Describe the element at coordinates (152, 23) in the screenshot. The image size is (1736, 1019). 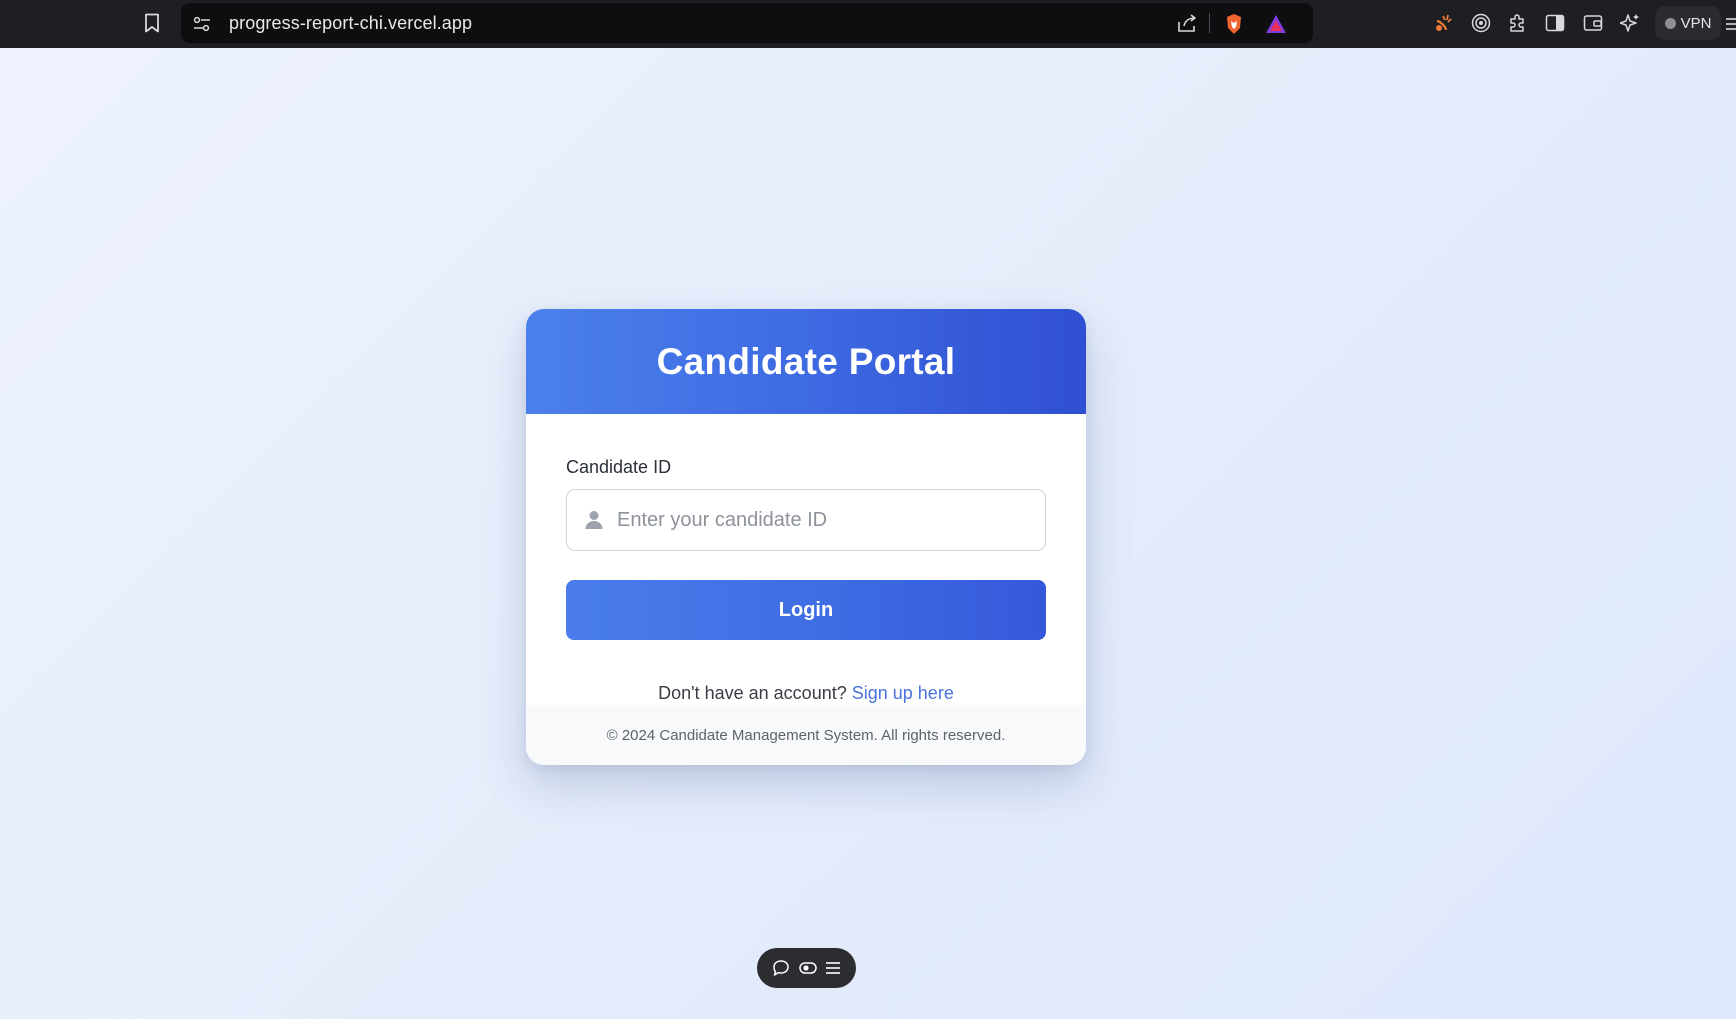
I see `bookmark-icon` at that location.